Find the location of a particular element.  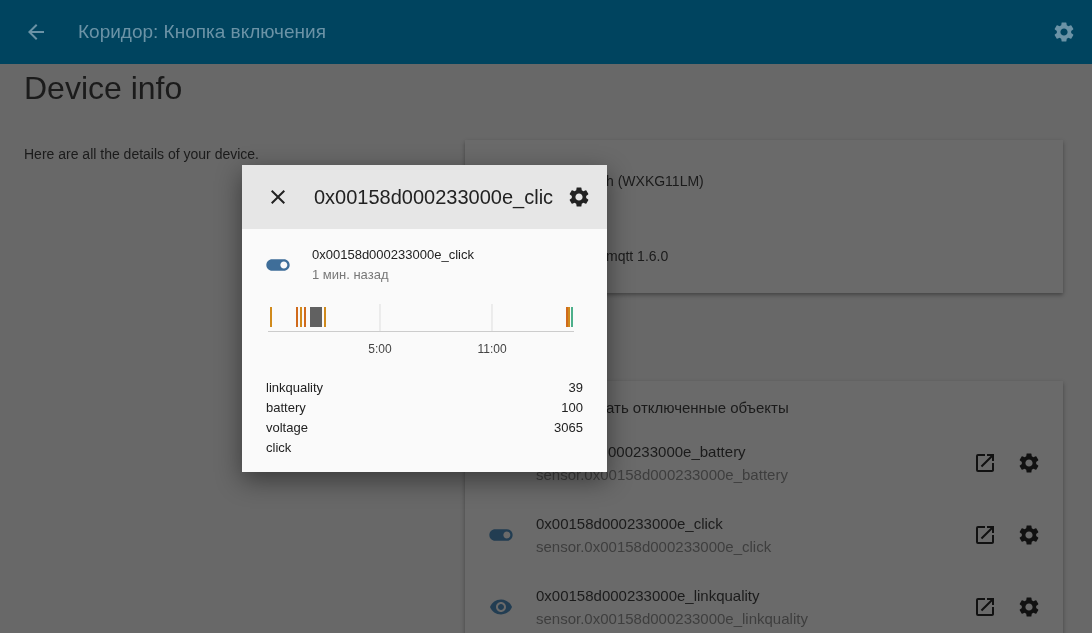

device-detail: mqtt 1.6.0 is located at coordinates (638, 256).